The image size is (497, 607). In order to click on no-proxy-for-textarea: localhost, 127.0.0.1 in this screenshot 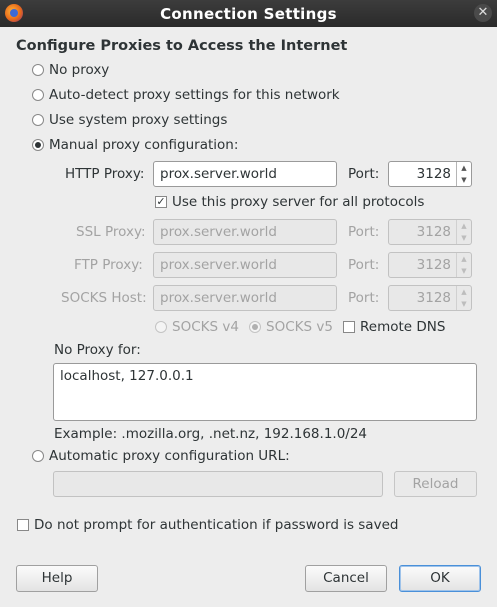, I will do `click(265, 392)`.